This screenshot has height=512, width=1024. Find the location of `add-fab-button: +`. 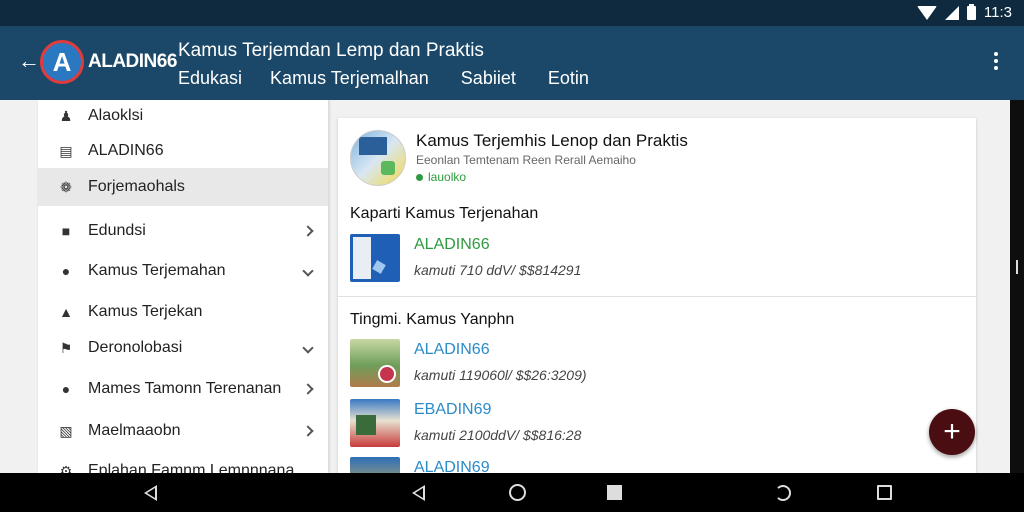

add-fab-button: + is located at coordinates (952, 432).